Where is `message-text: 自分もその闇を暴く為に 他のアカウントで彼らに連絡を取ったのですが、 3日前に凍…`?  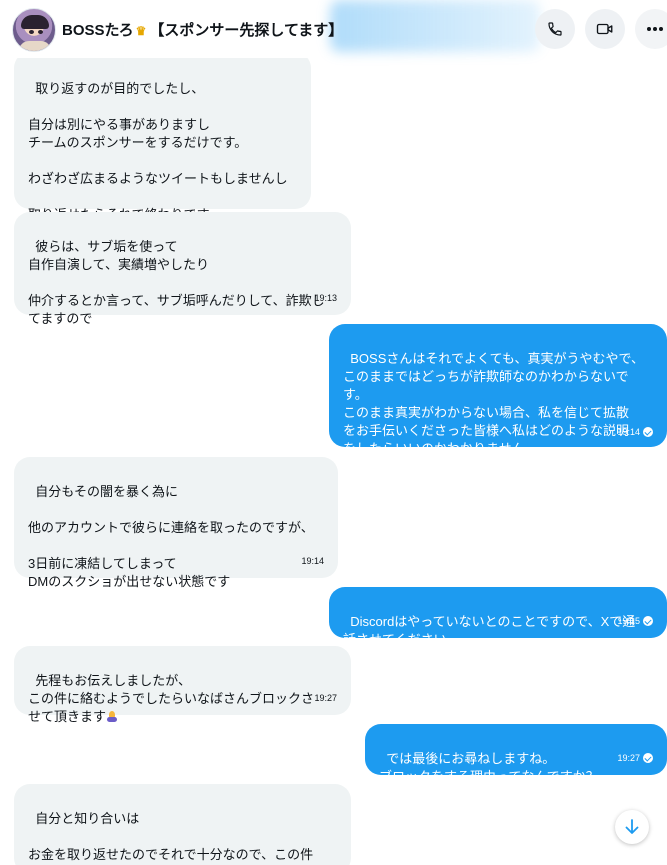
message-text: 自分もその闇を暴く為に 他のアカウントで彼らに連絡を取ったのですが、 3日前に凍… is located at coordinates (171, 536).